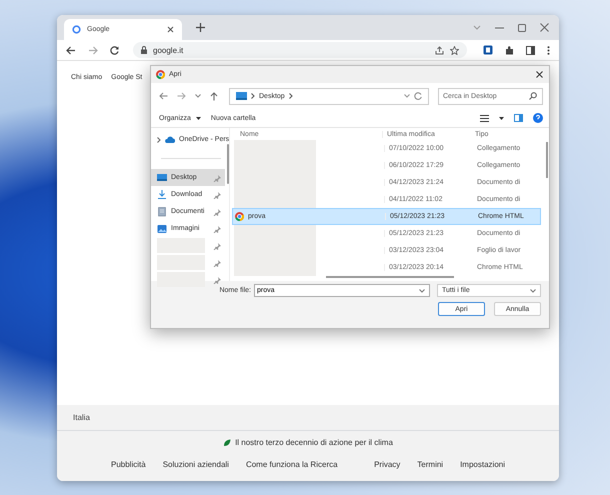 This screenshot has height=495, width=610. What do you see at coordinates (482, 464) in the screenshot?
I see `footer-link: Impostazioni` at bounding box center [482, 464].